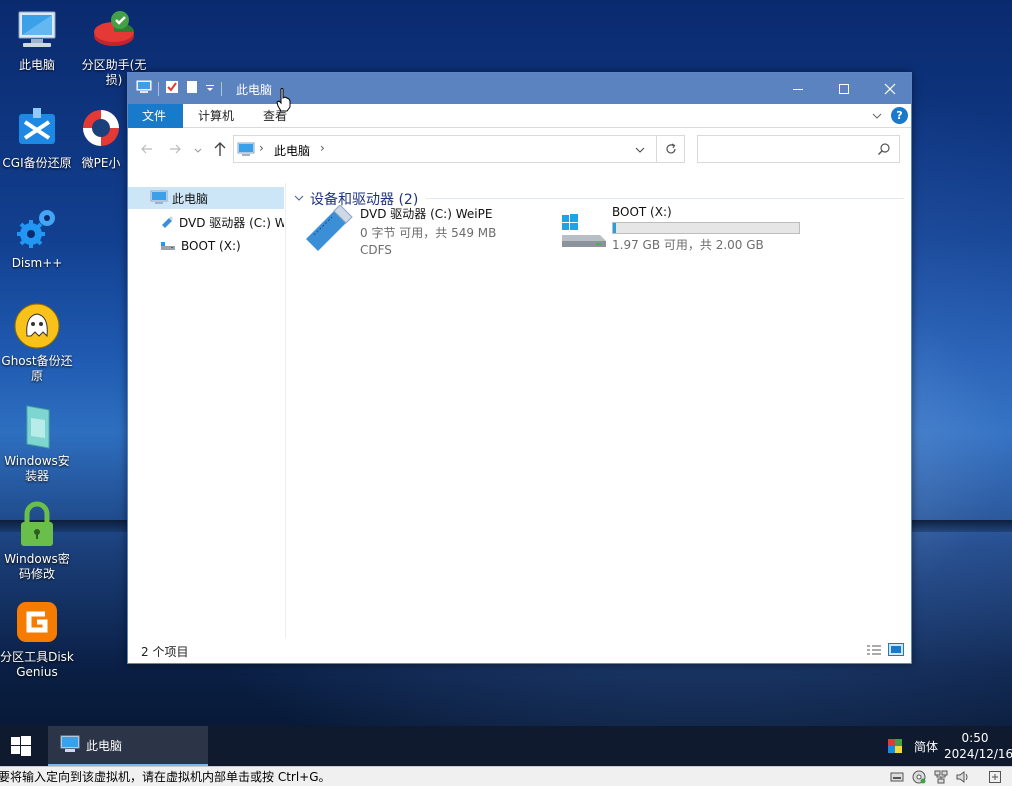  I want to click on up-button, so click(220, 150).